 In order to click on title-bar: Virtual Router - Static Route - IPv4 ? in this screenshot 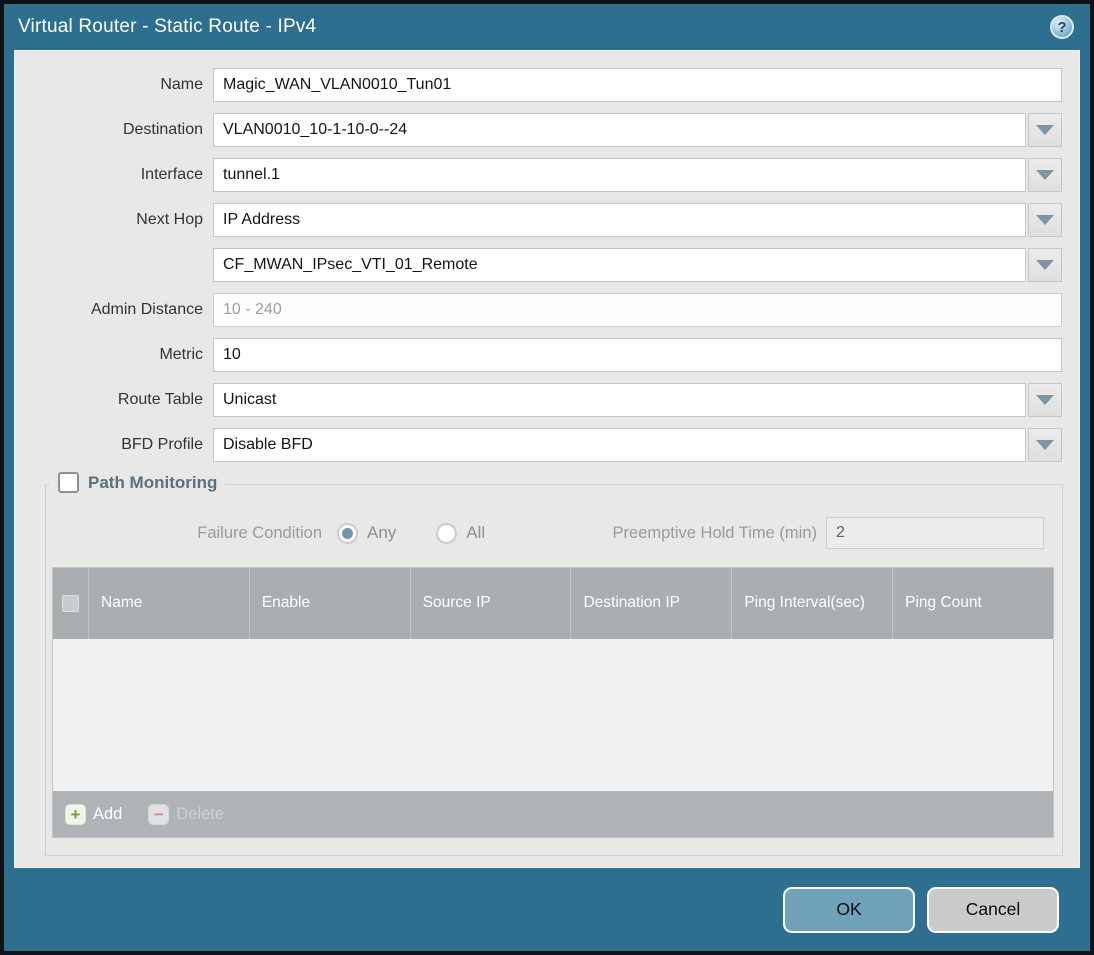, I will do `click(547, 27)`.